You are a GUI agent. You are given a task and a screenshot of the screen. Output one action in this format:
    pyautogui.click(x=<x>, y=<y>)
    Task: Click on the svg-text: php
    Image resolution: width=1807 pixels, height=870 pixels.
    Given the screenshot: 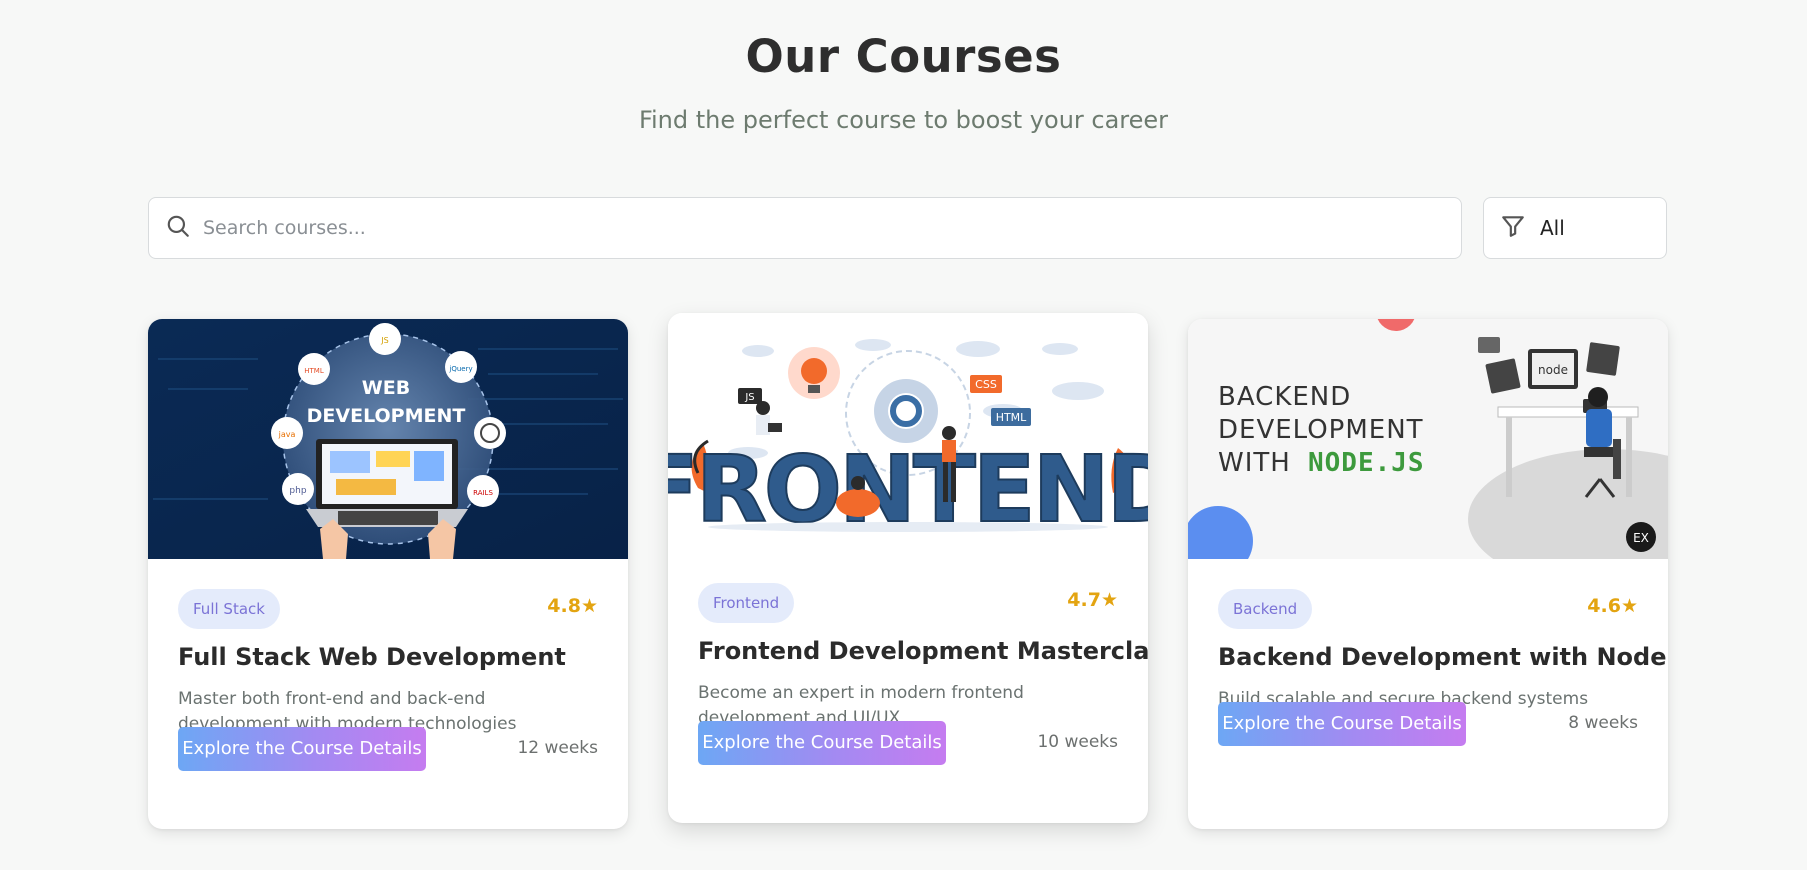 What is the action you would take?
    pyautogui.click(x=297, y=491)
    